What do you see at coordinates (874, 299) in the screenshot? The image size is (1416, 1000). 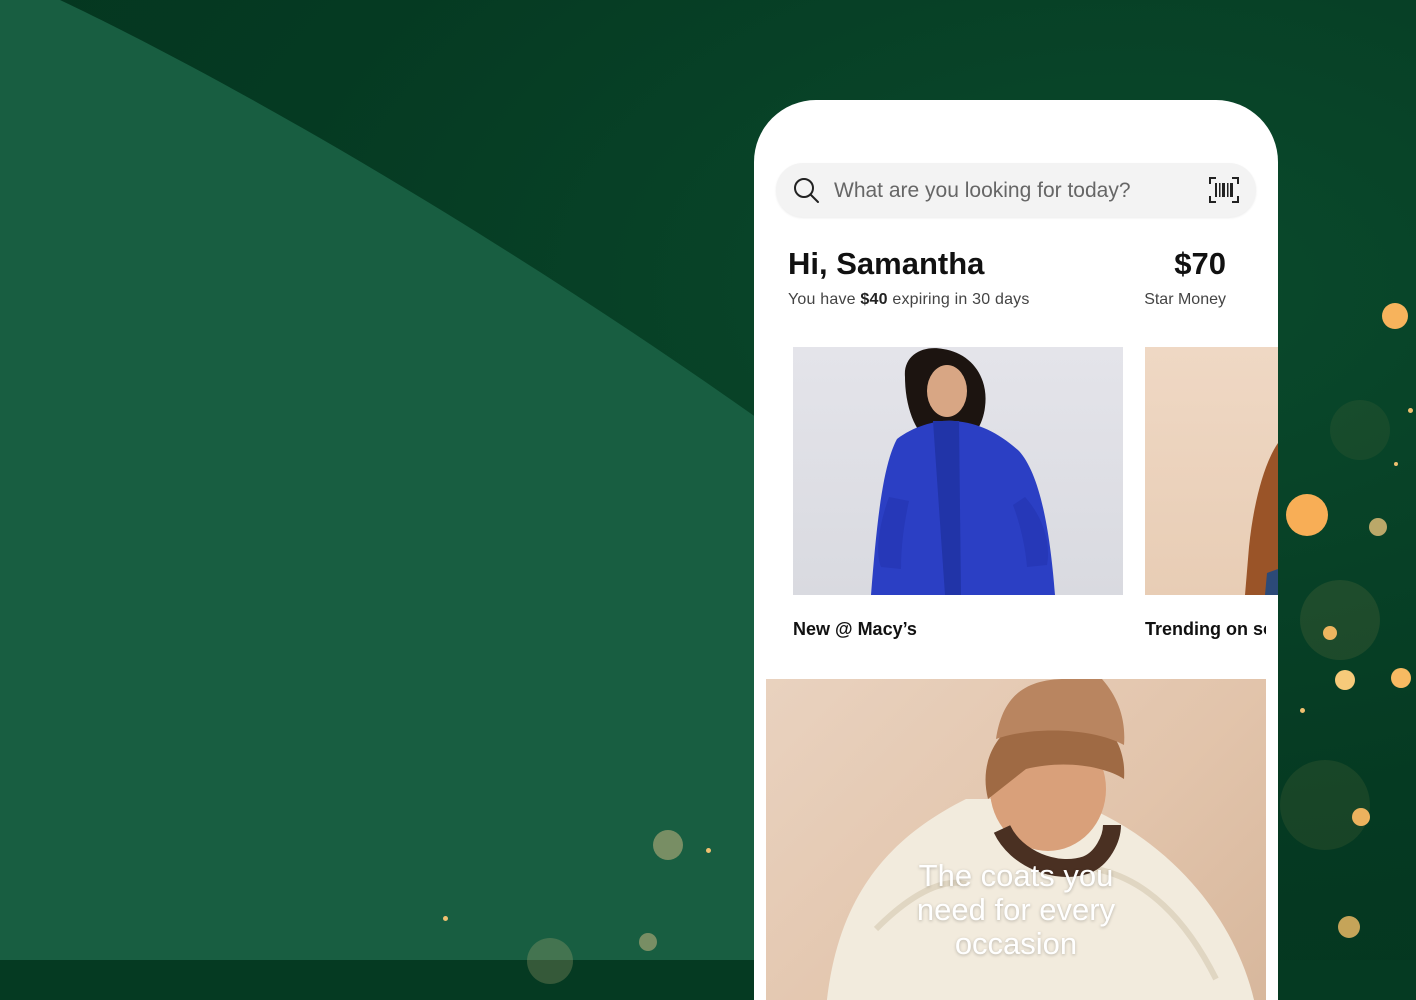 I see `expiring-amount: $40` at bounding box center [874, 299].